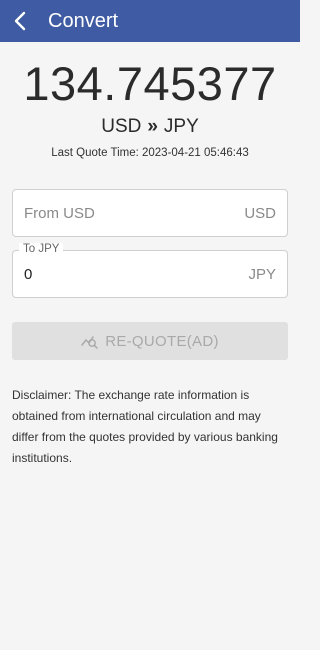 The image size is (320, 650). Describe the element at coordinates (150, 153) in the screenshot. I see `last-quote-time: Last Quote Time: 2023-04-21 05:46:43` at that location.